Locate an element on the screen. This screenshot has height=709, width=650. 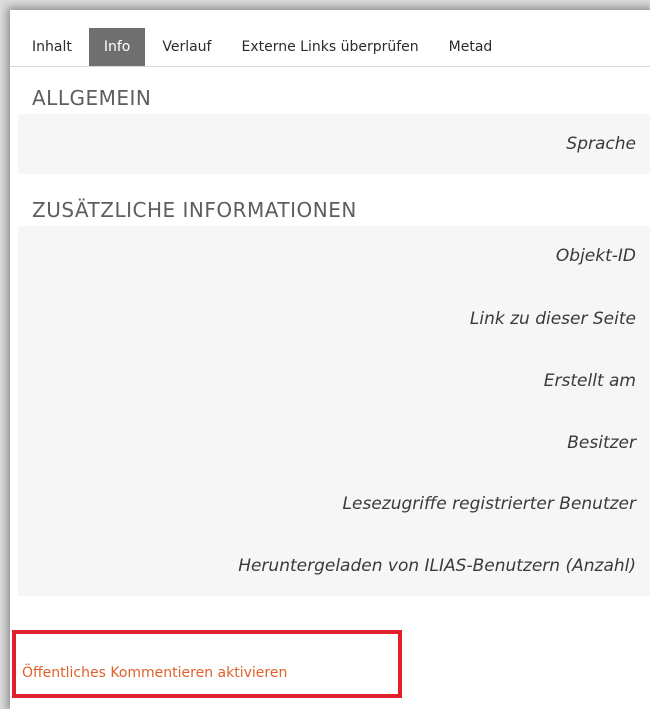
tab-info: Info is located at coordinates (117, 47).